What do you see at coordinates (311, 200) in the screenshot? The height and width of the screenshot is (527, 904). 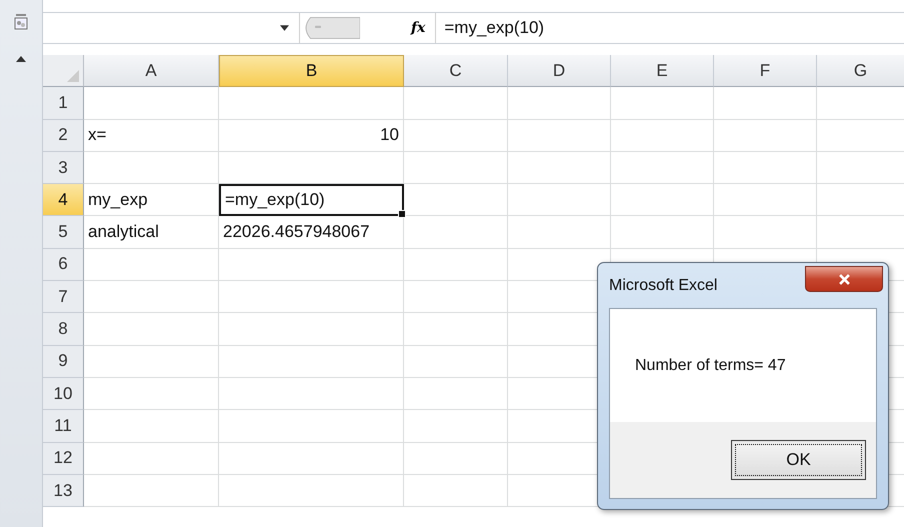 I see `active-cell: =my_exp(10)` at bounding box center [311, 200].